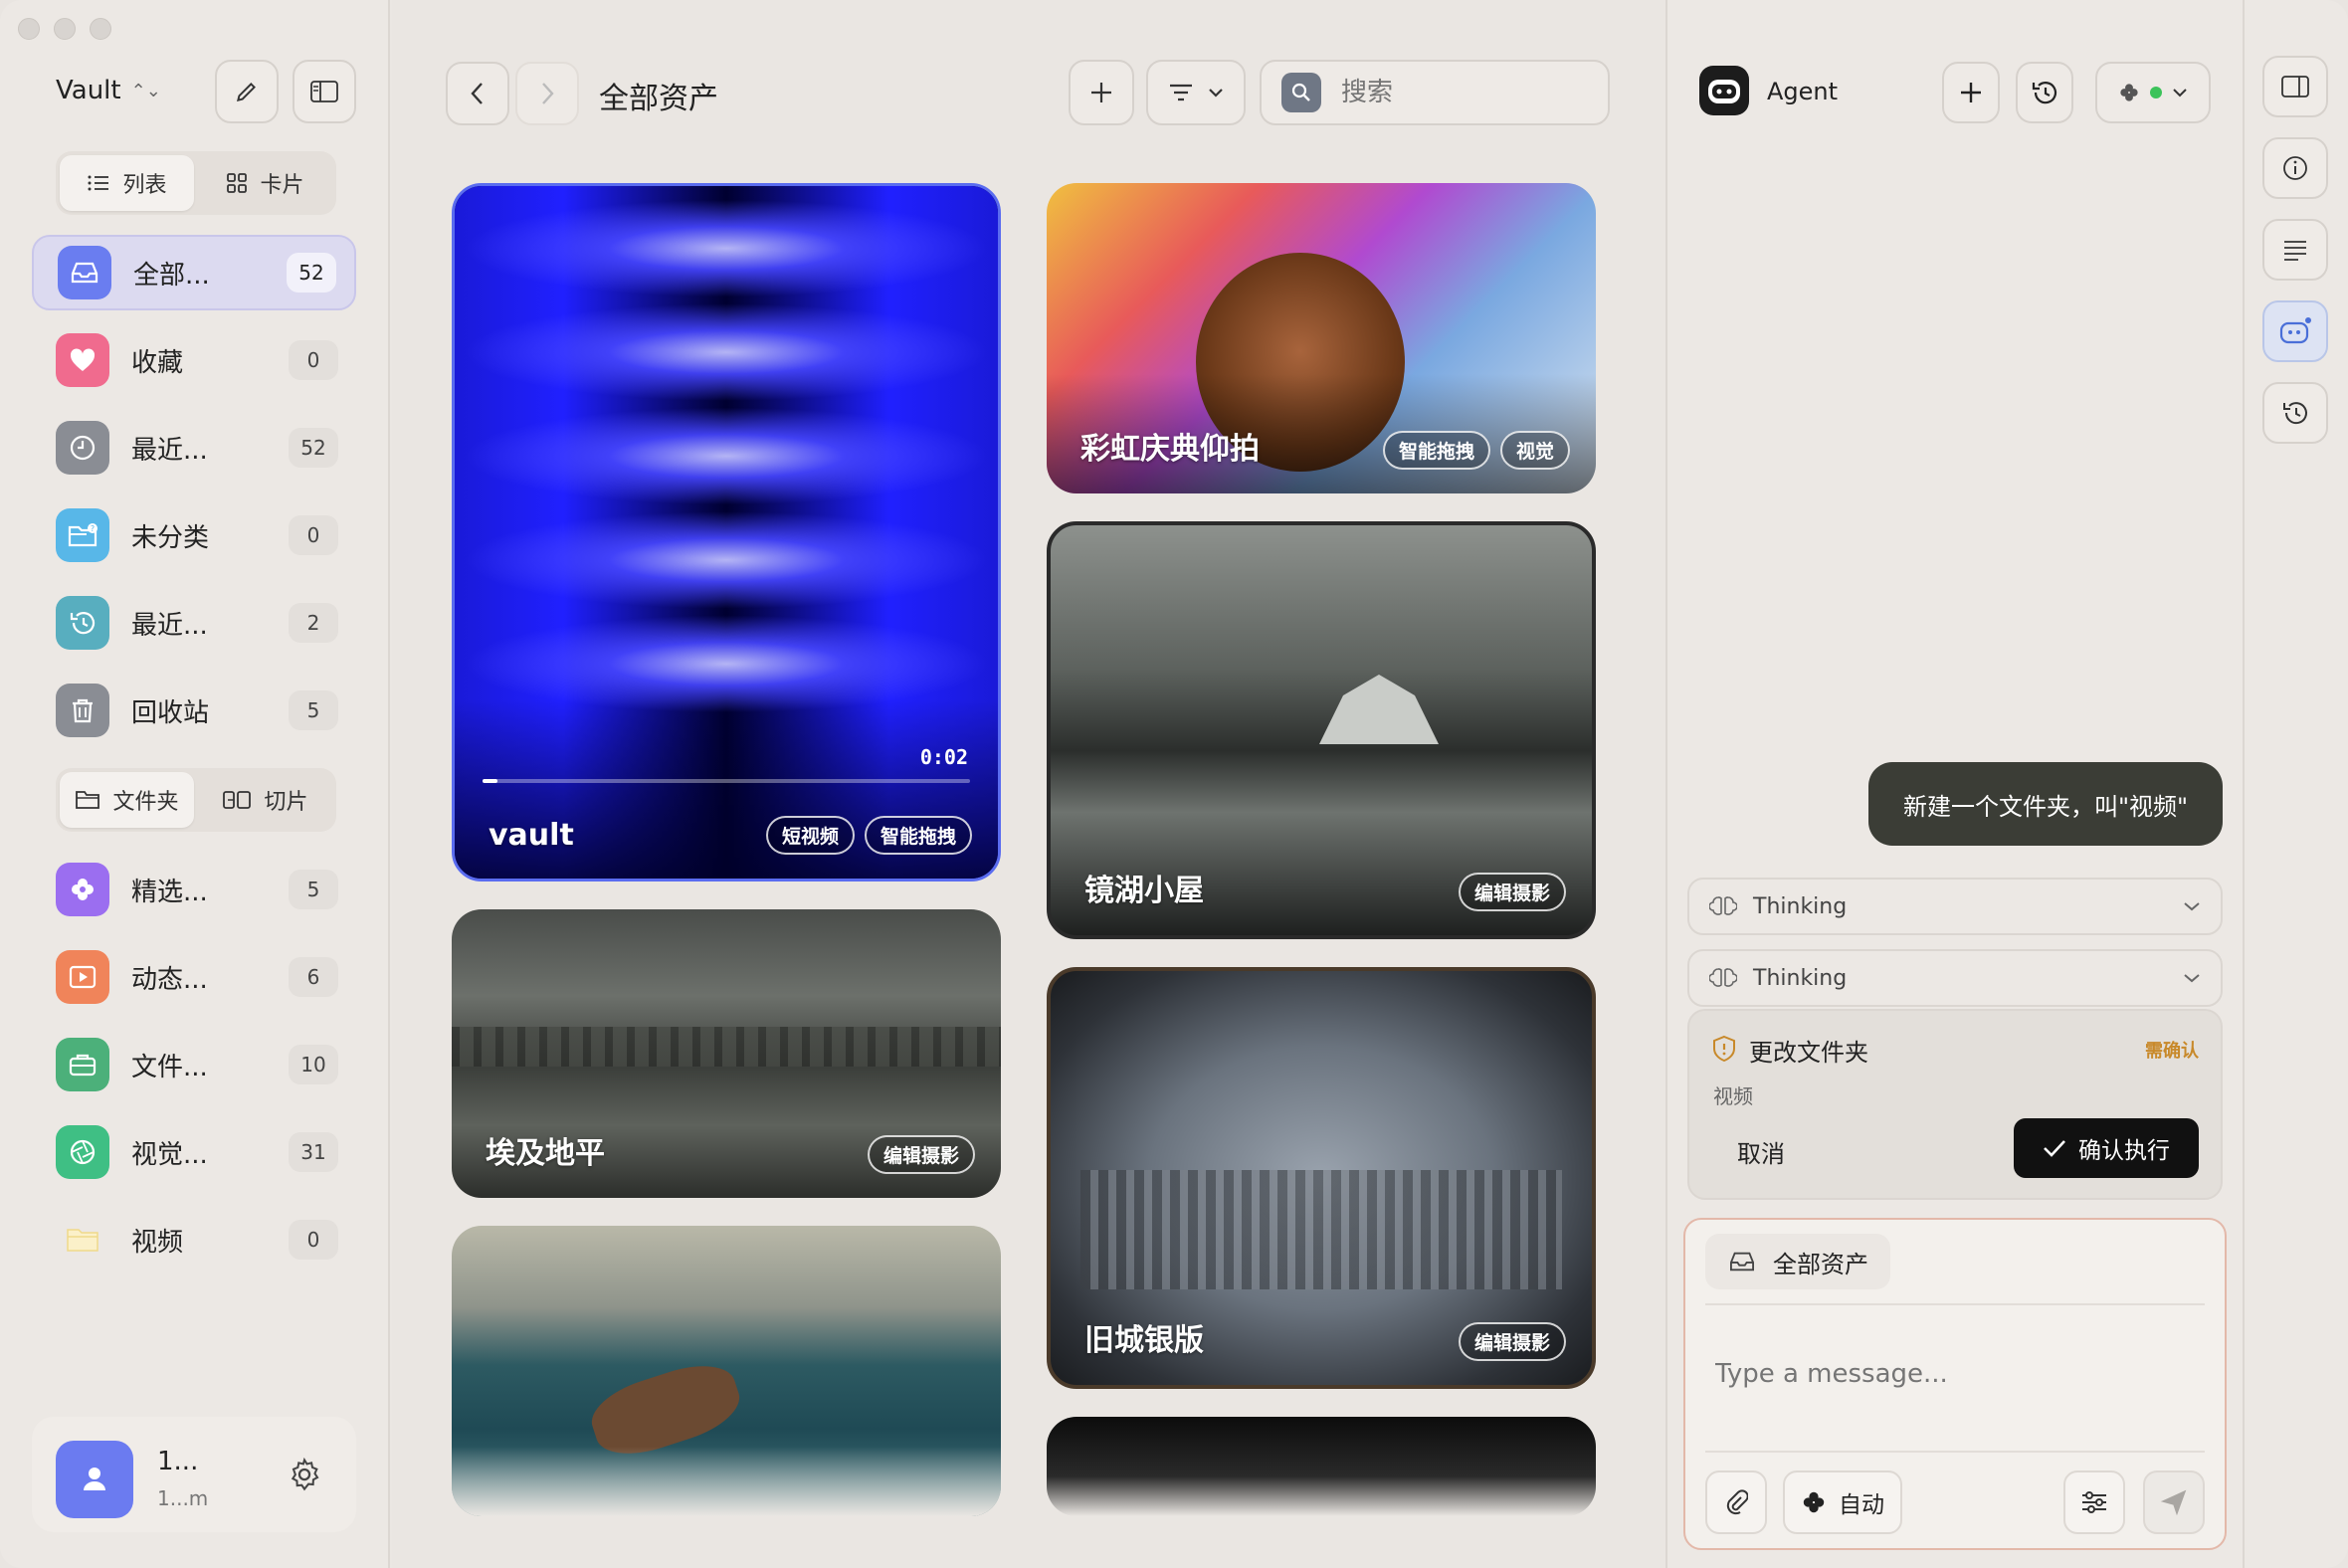 The height and width of the screenshot is (1568, 2348). I want to click on text-button, so click(2295, 250).